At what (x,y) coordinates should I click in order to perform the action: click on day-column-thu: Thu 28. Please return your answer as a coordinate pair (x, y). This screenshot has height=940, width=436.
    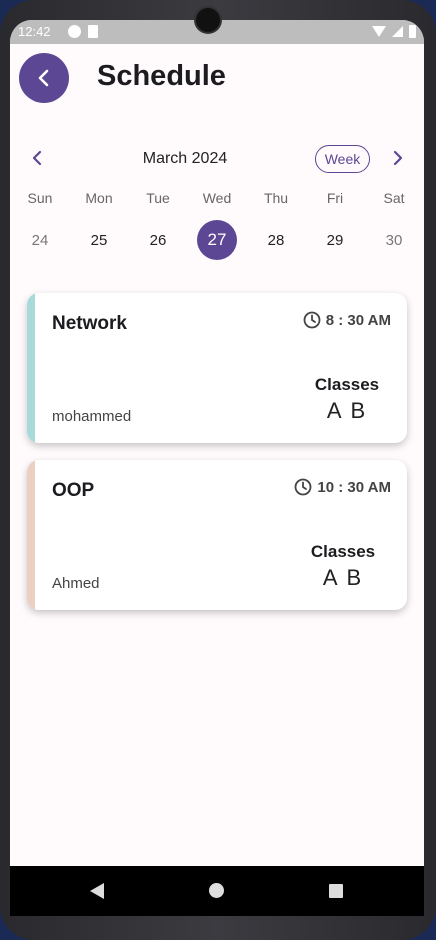
    Looking at the image, I should click on (276, 225).